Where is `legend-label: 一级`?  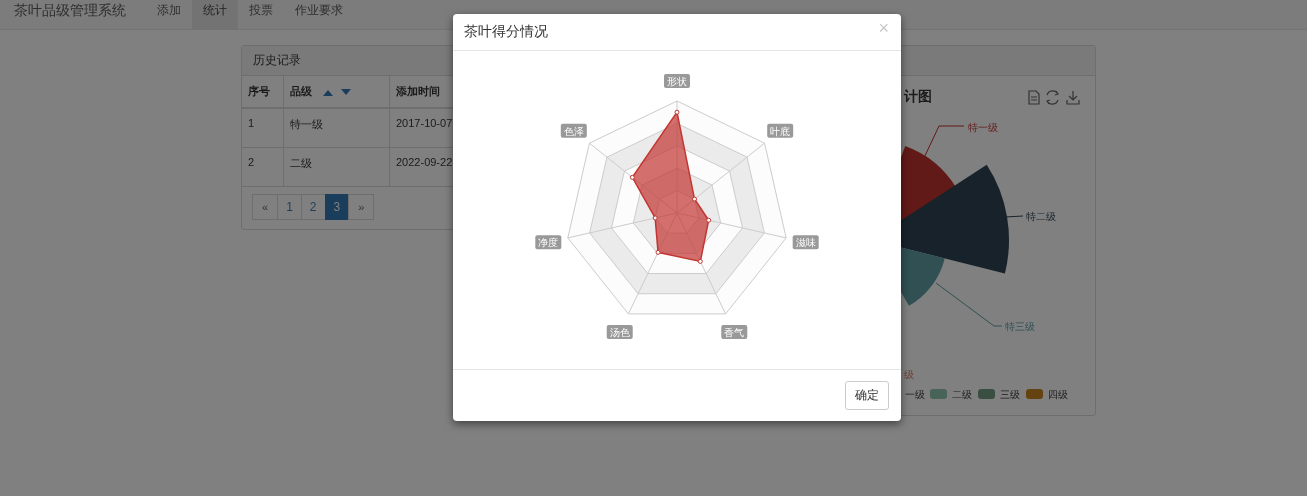
legend-label: 一级 is located at coordinates (915, 394).